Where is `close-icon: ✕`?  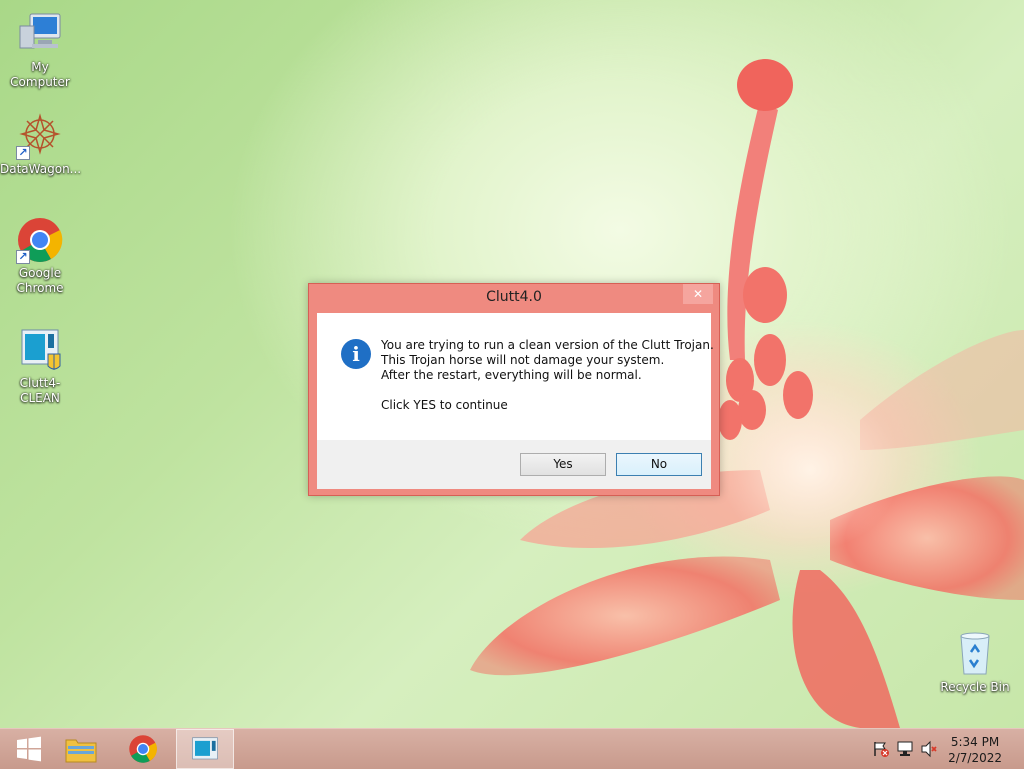 close-icon: ✕ is located at coordinates (698, 294).